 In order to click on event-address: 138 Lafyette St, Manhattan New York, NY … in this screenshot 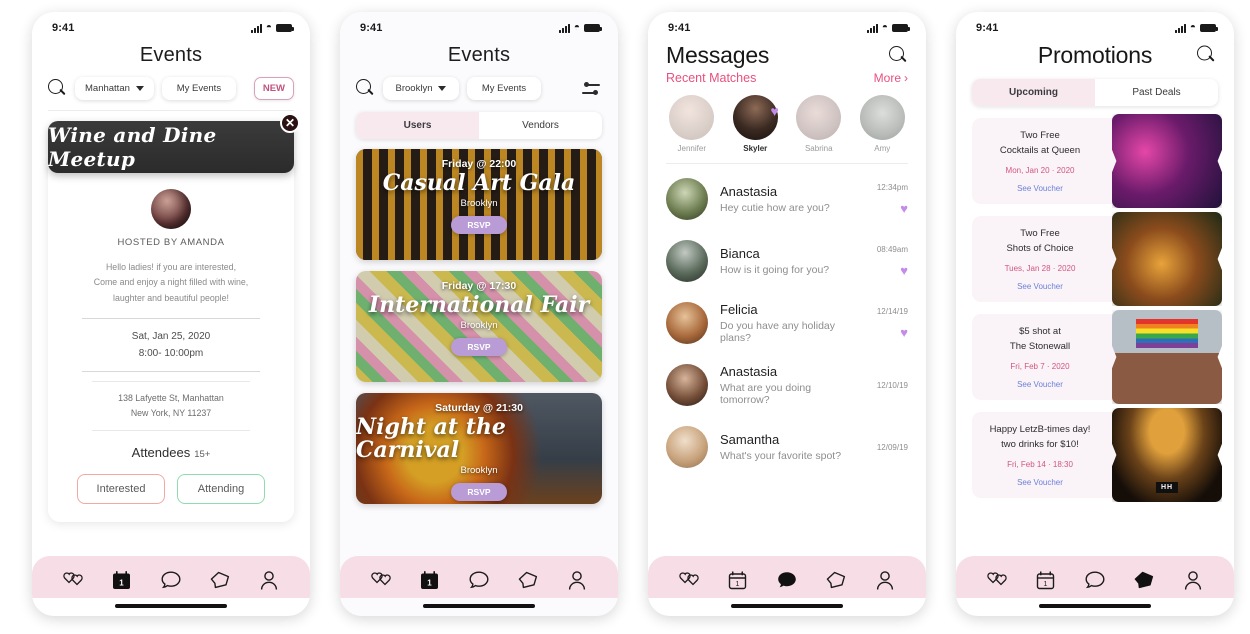, I will do `click(171, 406)`.